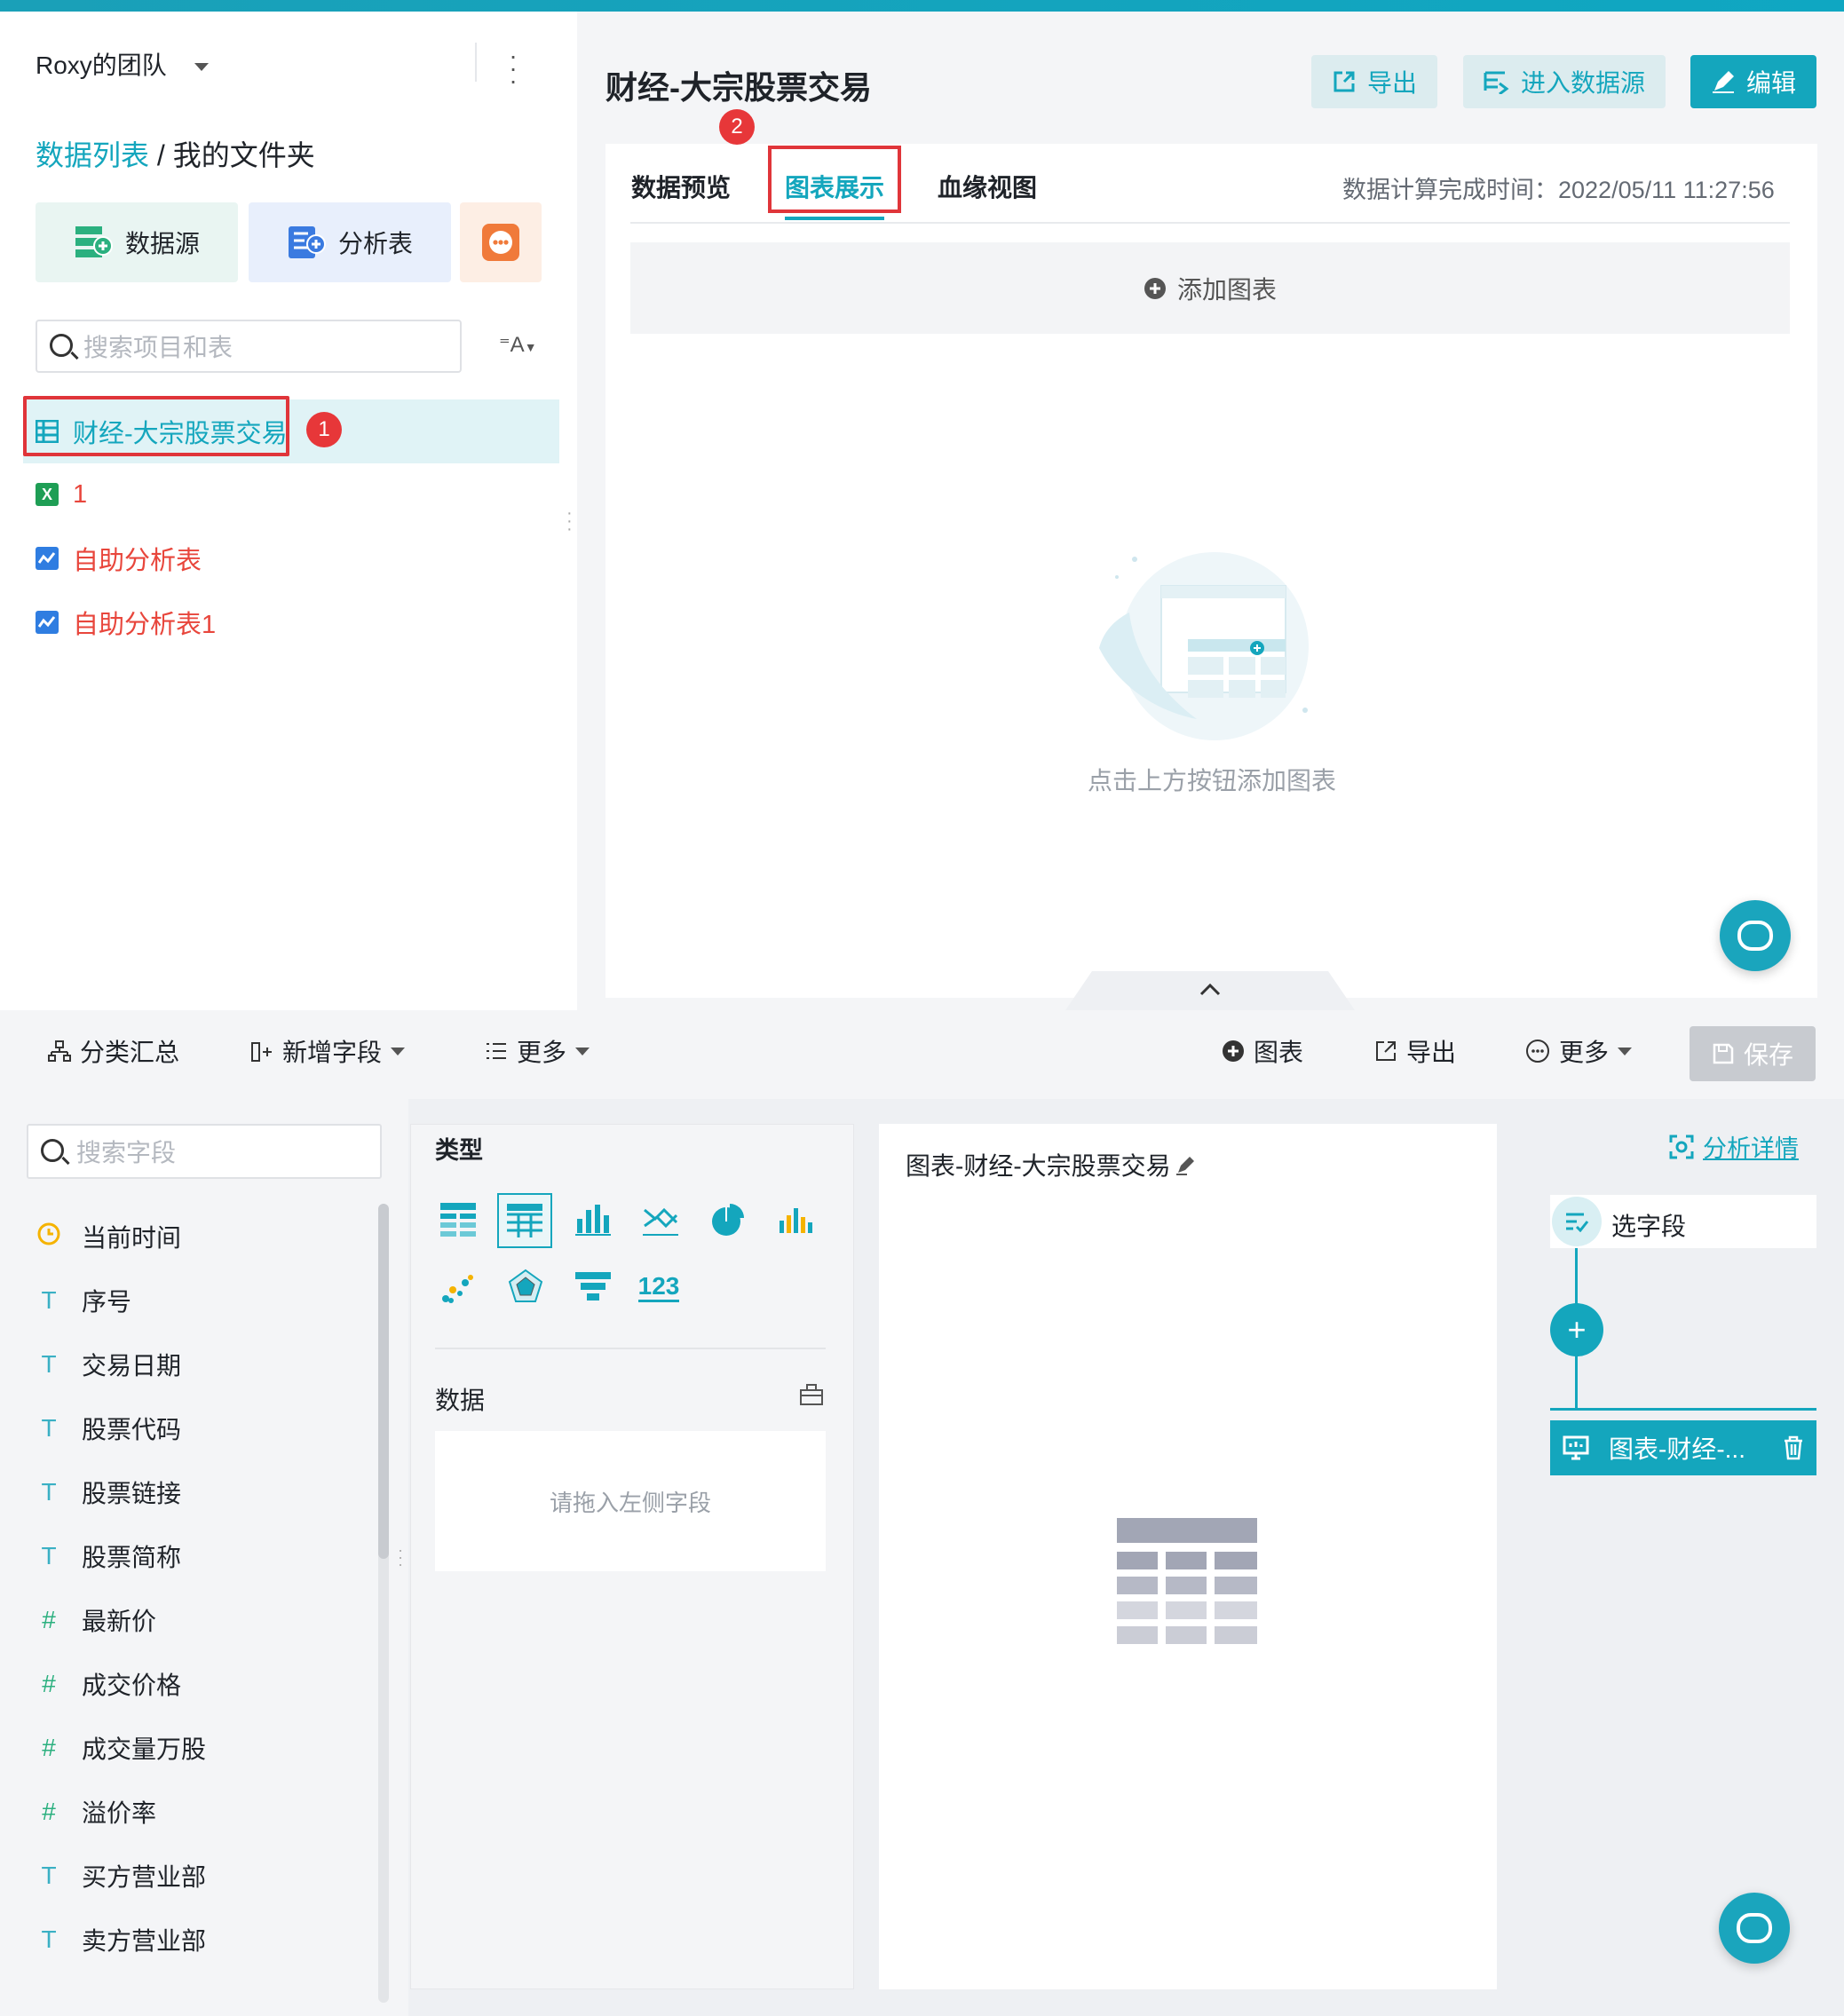  Describe the element at coordinates (92, 155) in the screenshot. I see `breadcrumb-link: 数据列表` at that location.